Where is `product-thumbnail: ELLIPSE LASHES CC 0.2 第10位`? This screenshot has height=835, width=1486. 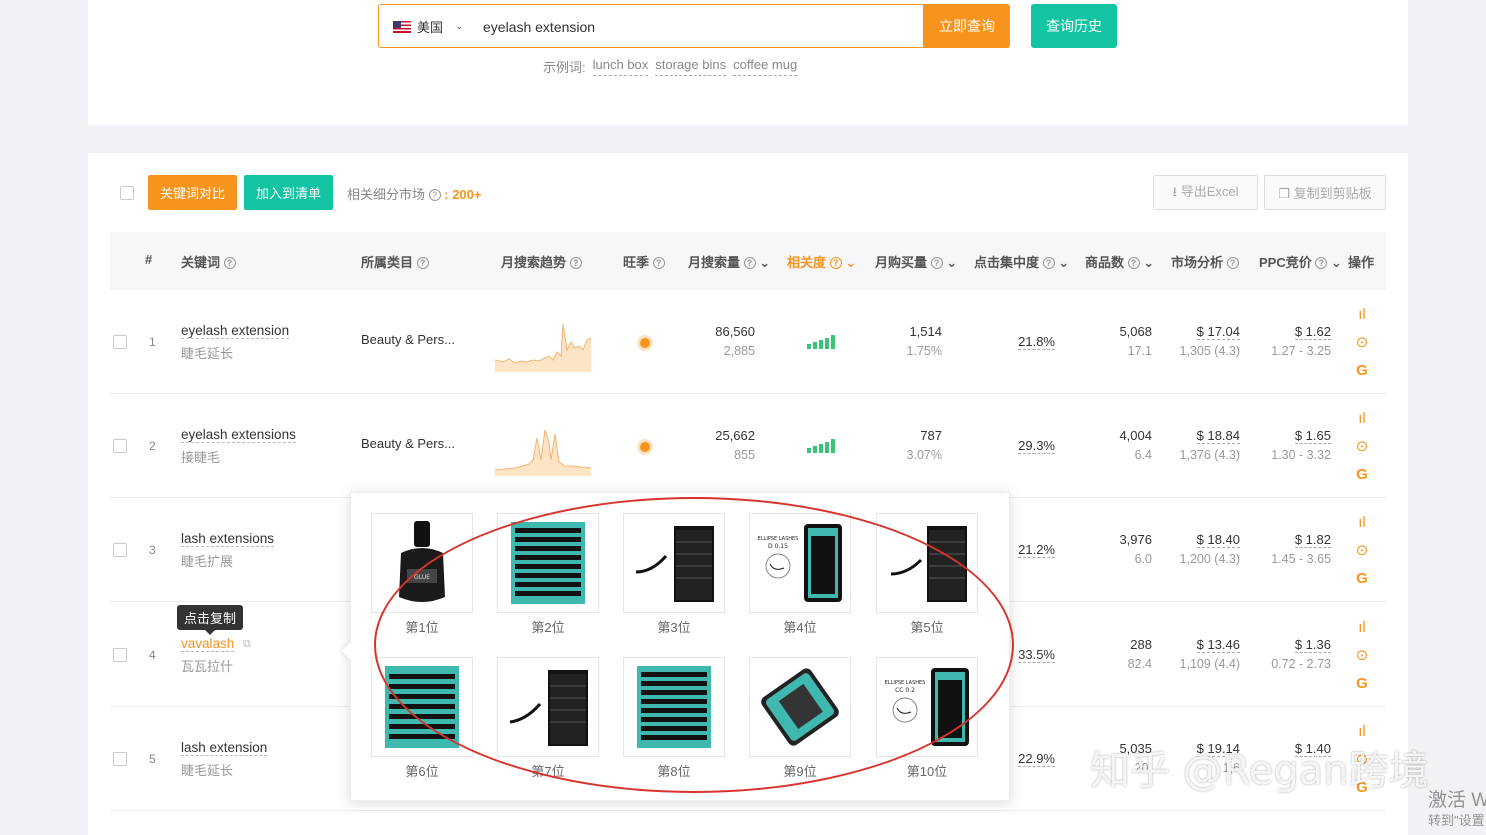 product-thumbnail: ELLIPSE LASHES CC 0.2 第10位 is located at coordinates (927, 718).